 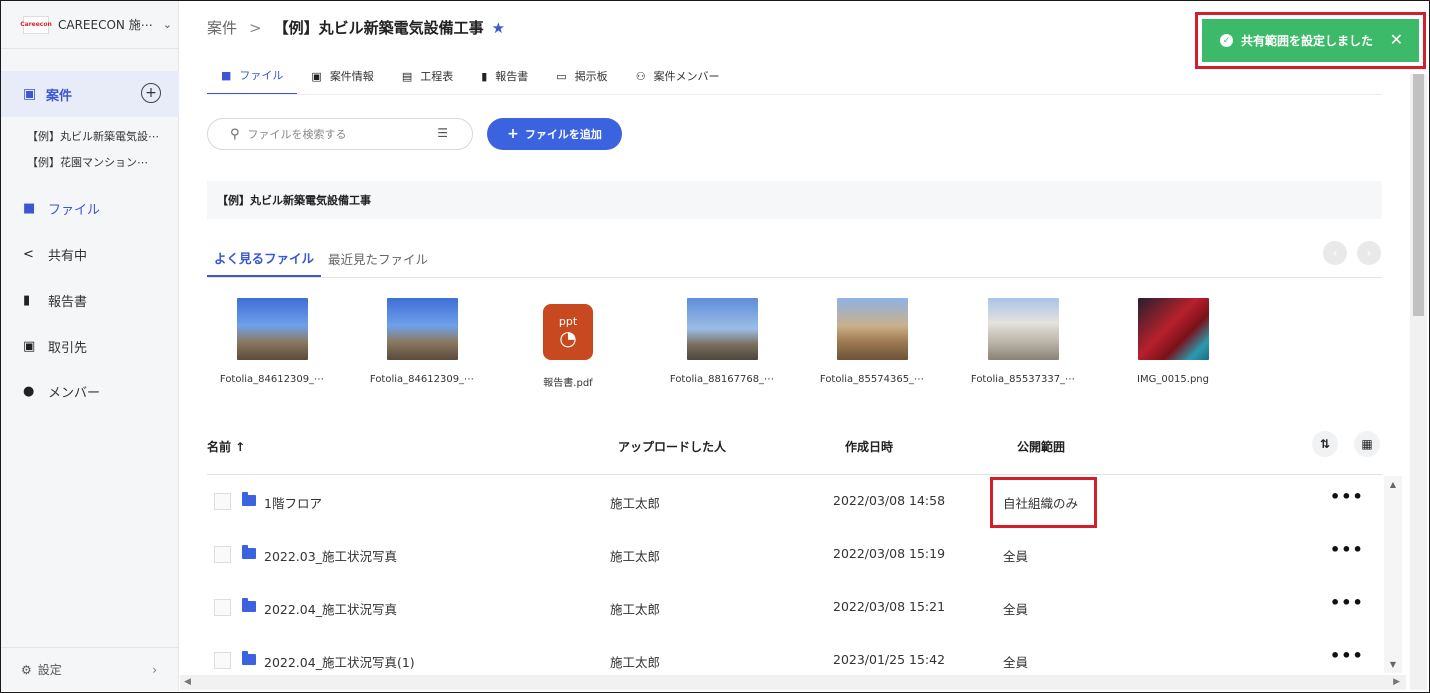 I want to click on message-icon: ▭, so click(x=561, y=76).